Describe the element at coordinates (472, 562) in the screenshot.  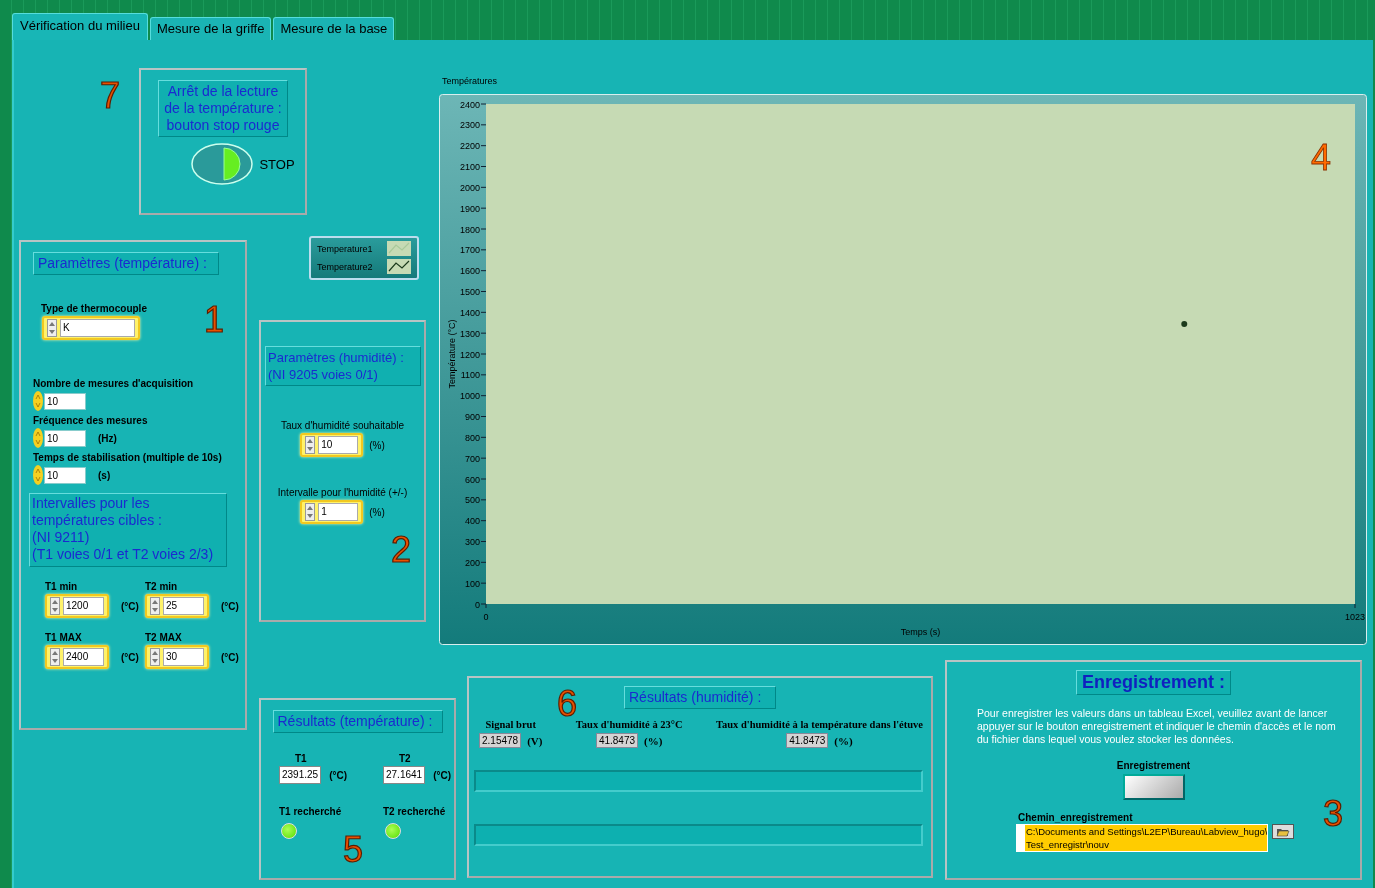
I see `axis-tick-label: 200` at that location.